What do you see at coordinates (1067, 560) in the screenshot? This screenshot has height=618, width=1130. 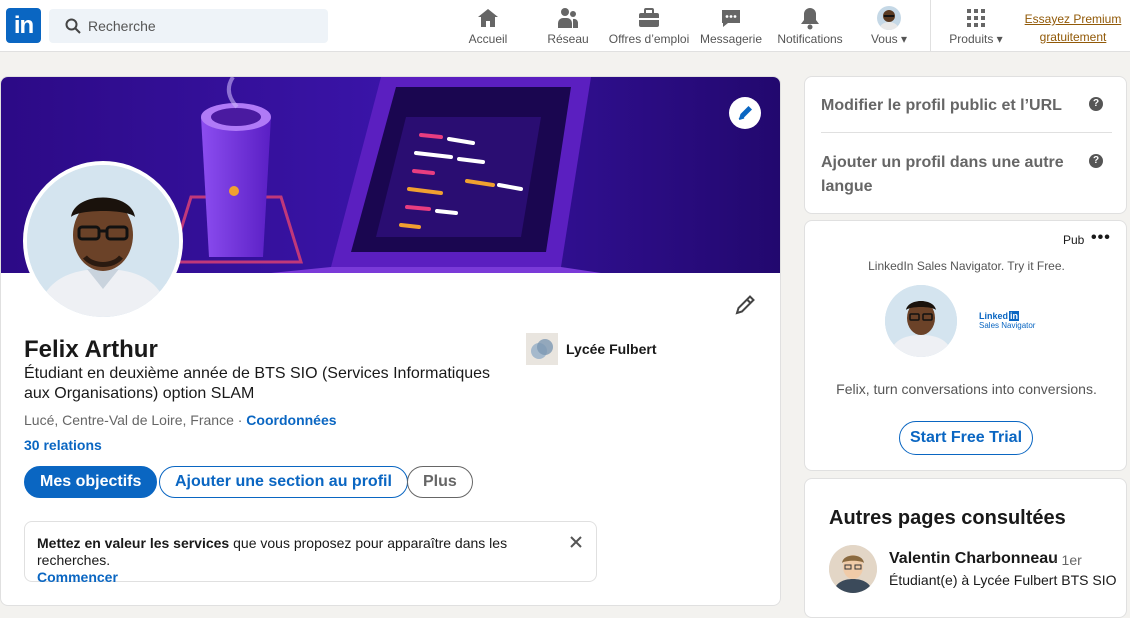 I see `connection-degree: · 1er` at bounding box center [1067, 560].